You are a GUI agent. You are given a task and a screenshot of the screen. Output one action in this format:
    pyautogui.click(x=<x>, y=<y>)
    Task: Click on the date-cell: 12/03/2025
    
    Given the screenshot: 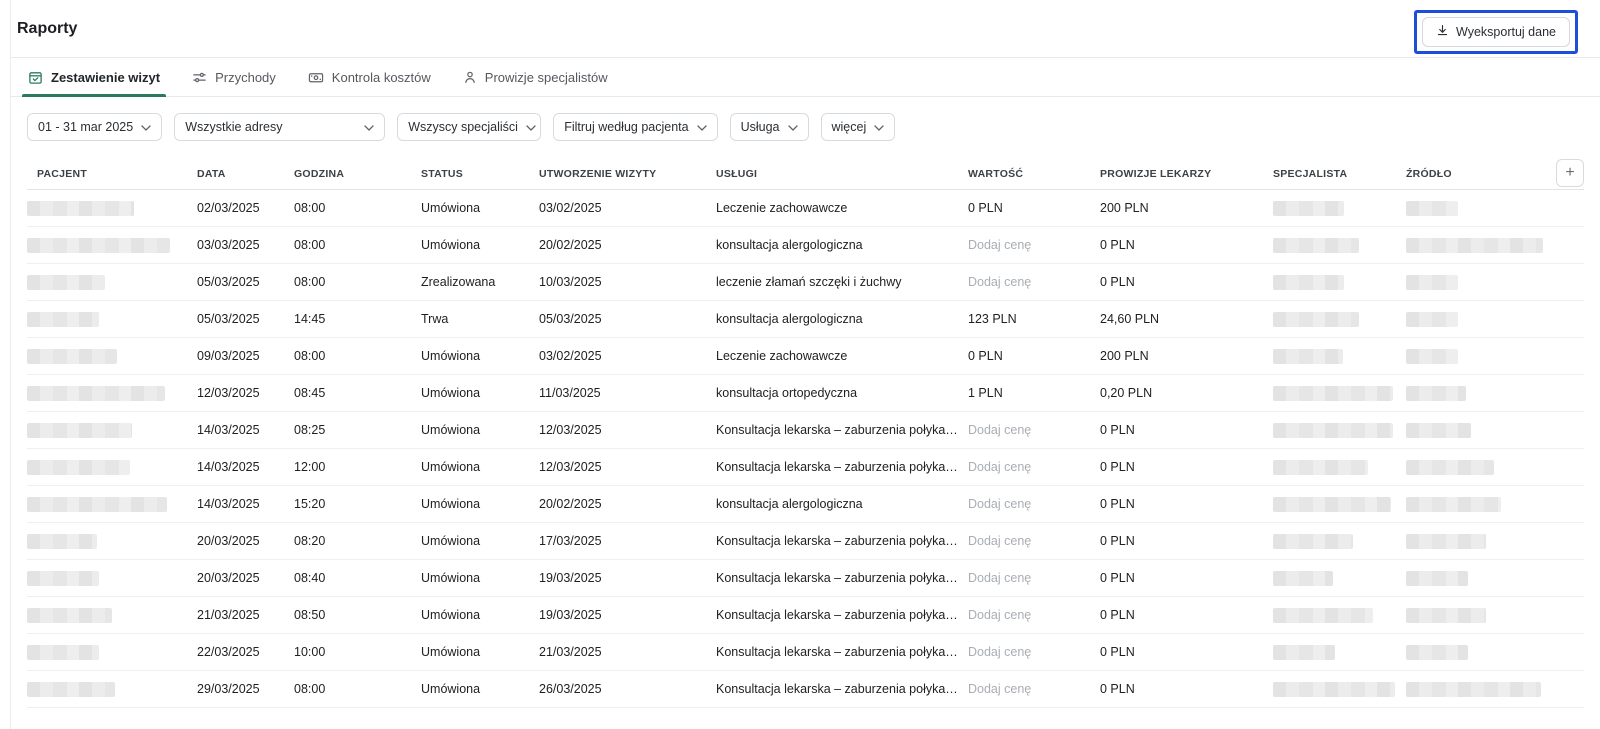 What is the action you would take?
    pyautogui.click(x=228, y=393)
    